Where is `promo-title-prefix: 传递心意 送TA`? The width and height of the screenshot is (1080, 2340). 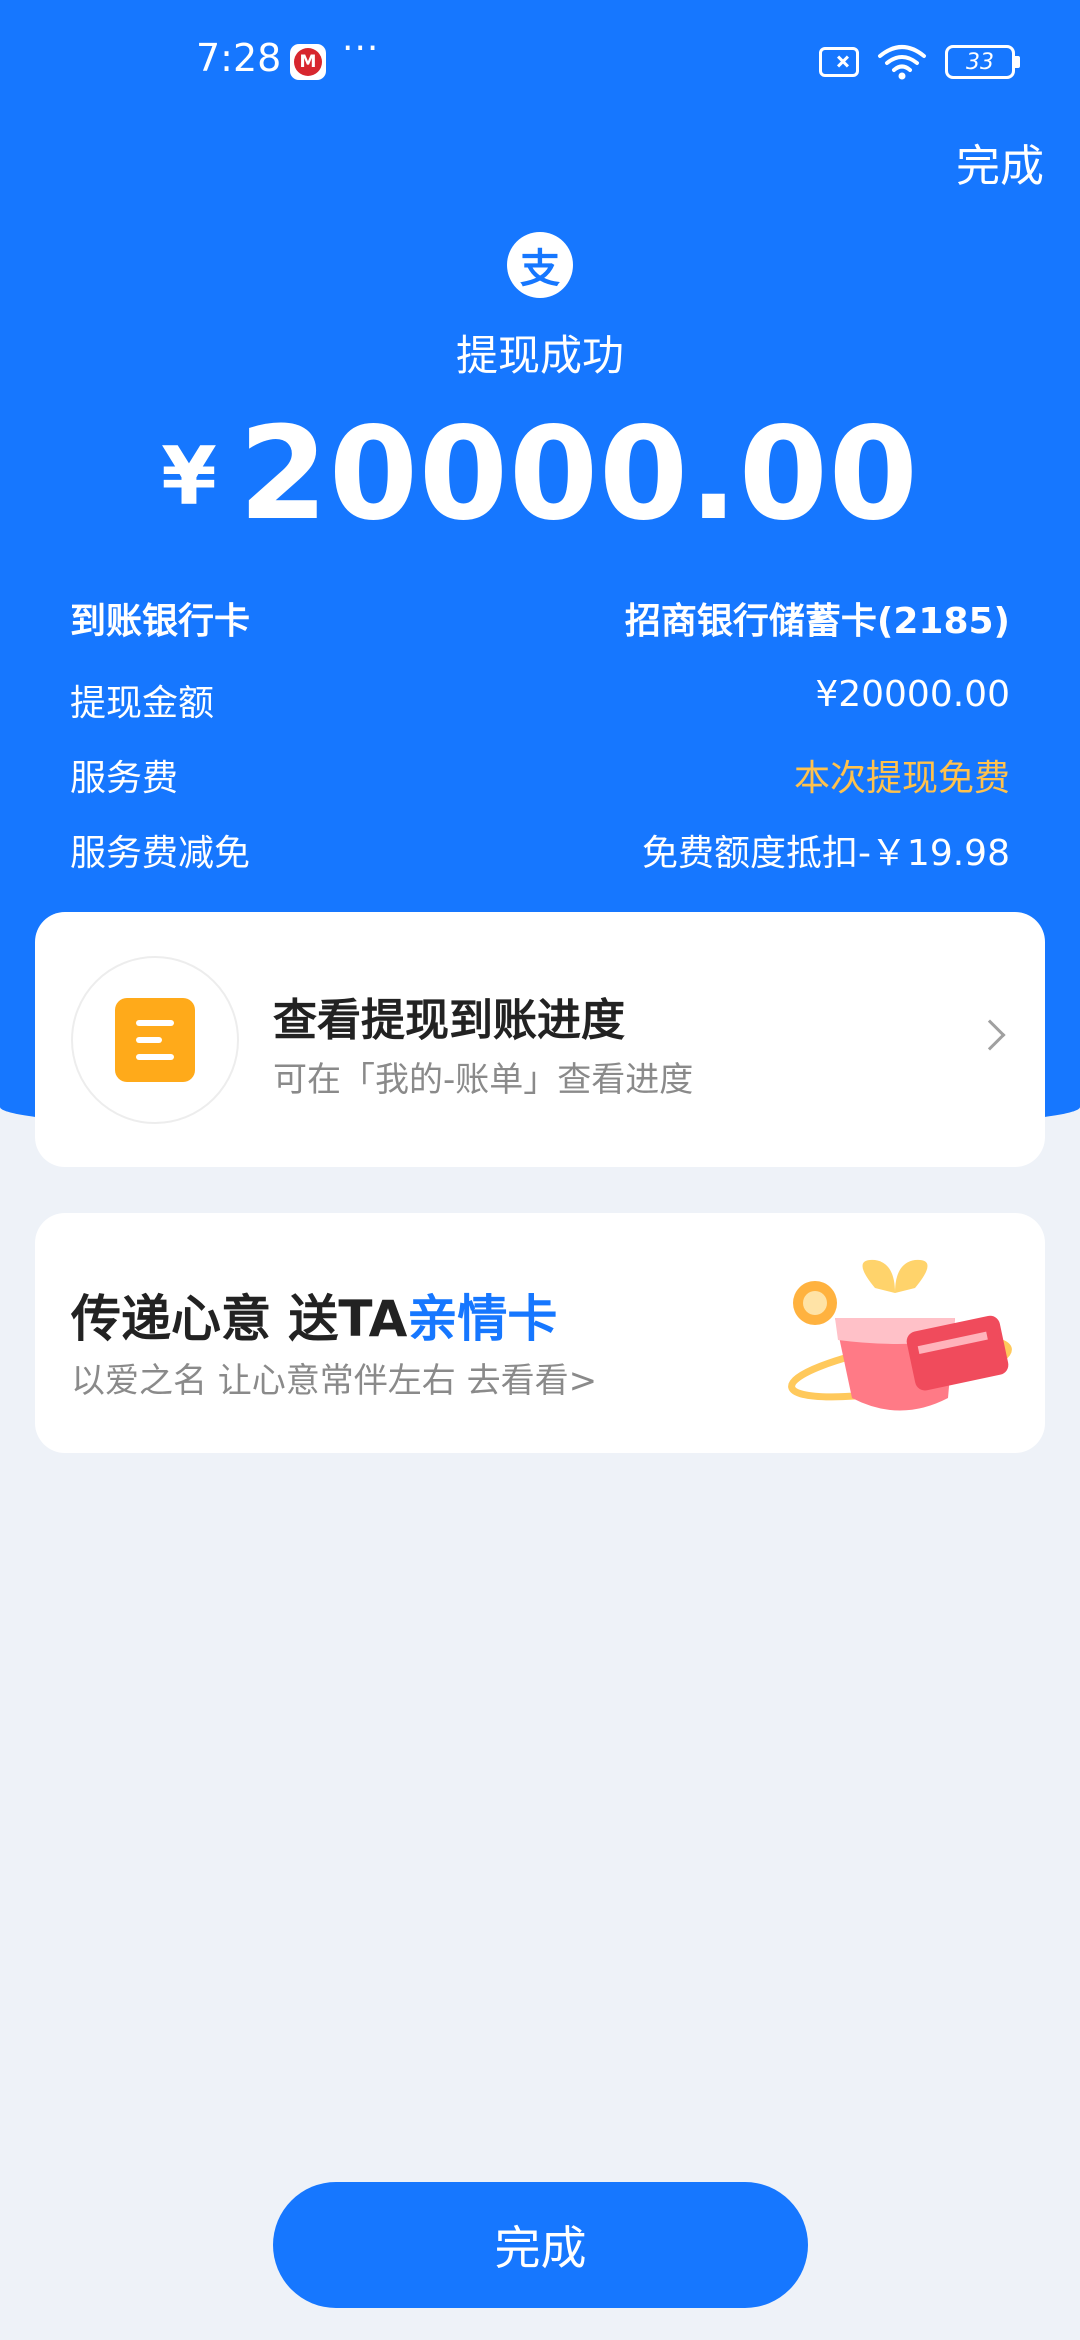
promo-title-prefix: 传递心意 送TA is located at coordinates (239, 1319).